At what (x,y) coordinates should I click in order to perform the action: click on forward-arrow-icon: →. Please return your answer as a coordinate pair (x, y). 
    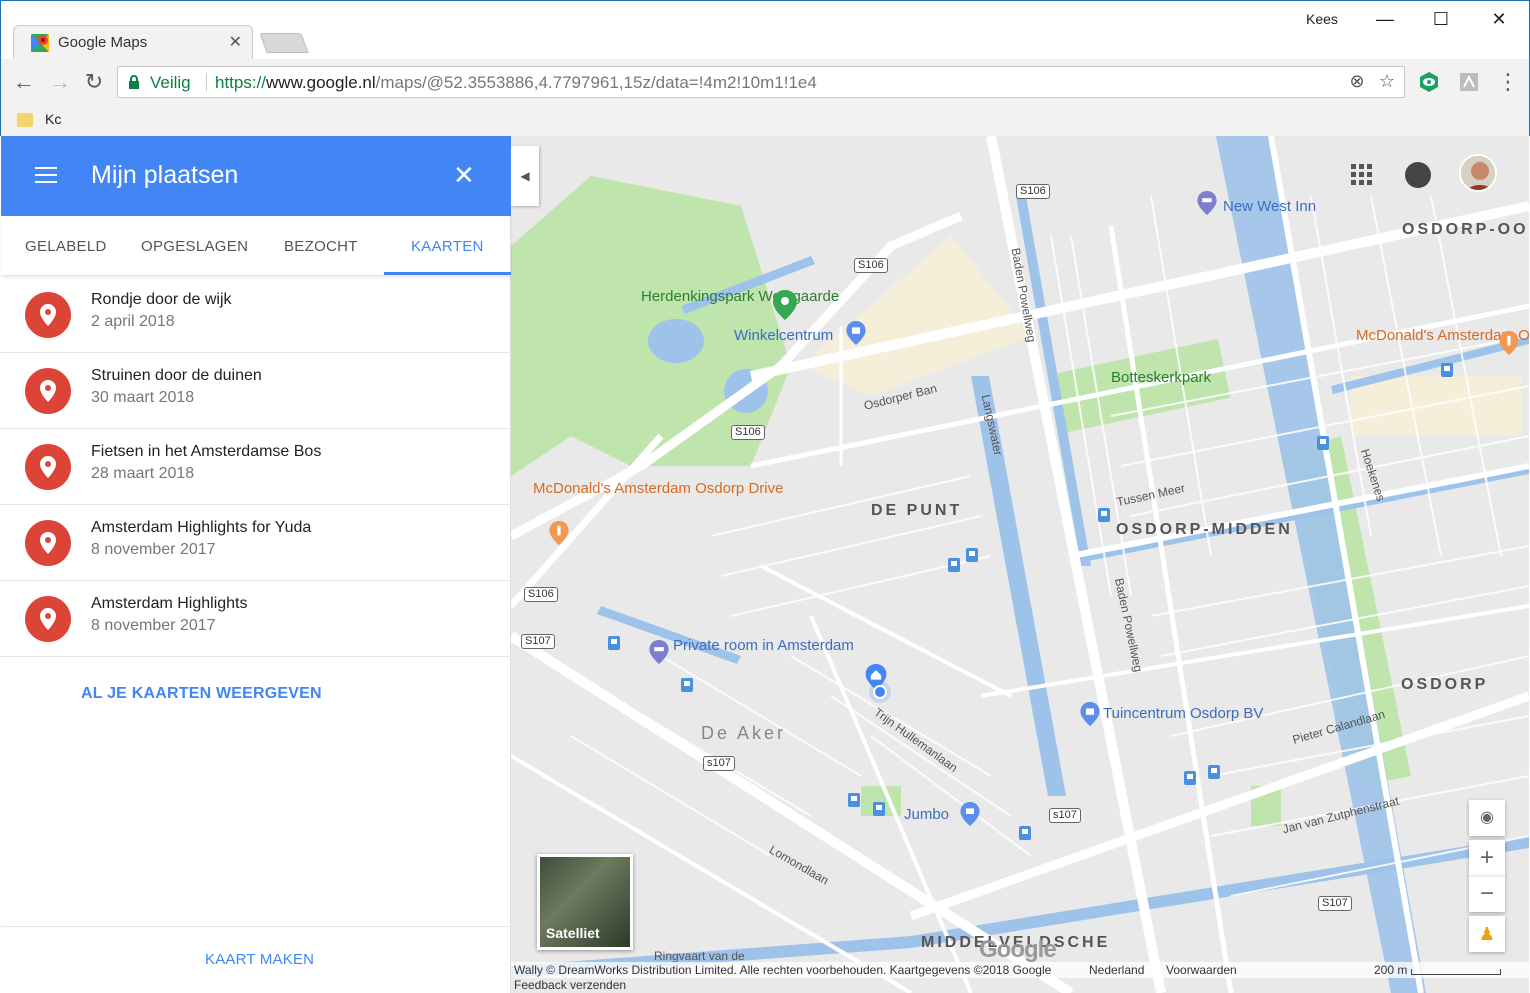
    Looking at the image, I should click on (60, 82).